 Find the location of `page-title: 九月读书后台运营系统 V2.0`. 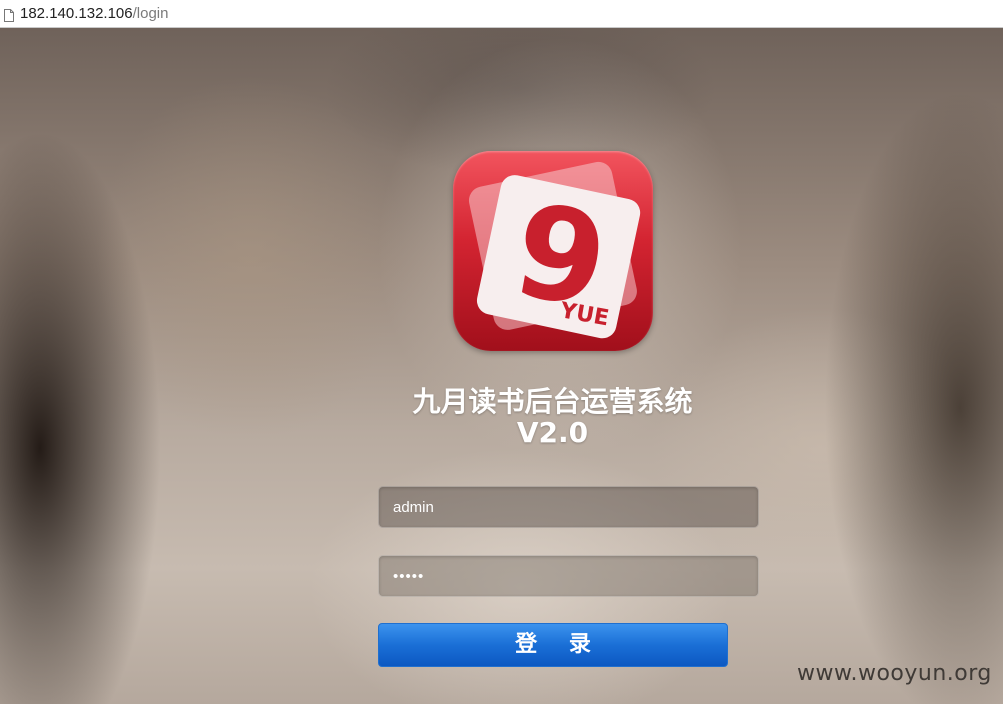

page-title: 九月读书后台运营系统 V2.0 is located at coordinates (552, 417).